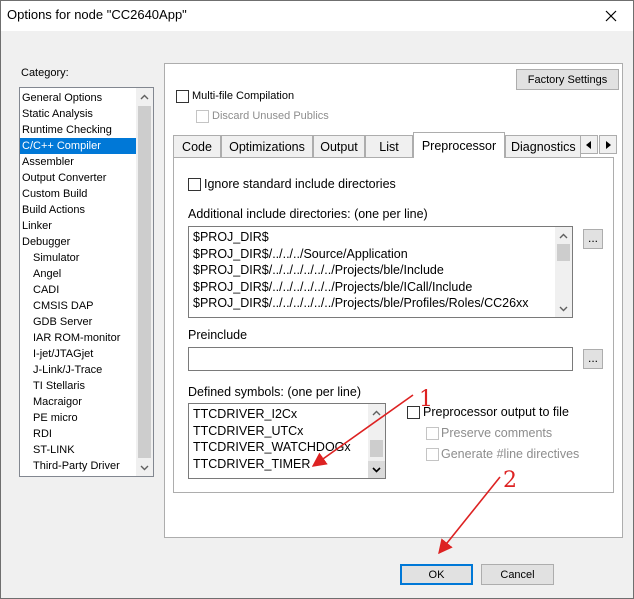  Describe the element at coordinates (406, 474) in the screenshot. I see `annotation-arrows` at that location.